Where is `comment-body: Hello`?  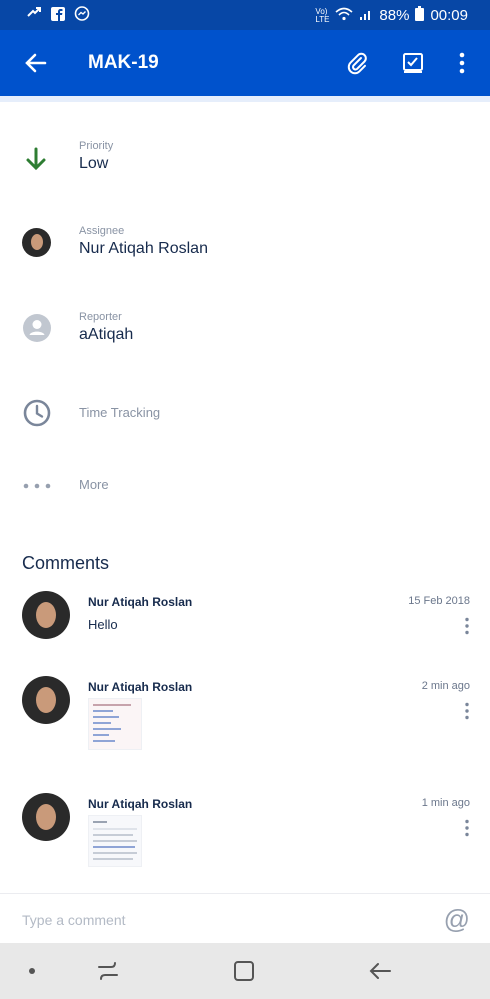
comment-body: Hello is located at coordinates (103, 624).